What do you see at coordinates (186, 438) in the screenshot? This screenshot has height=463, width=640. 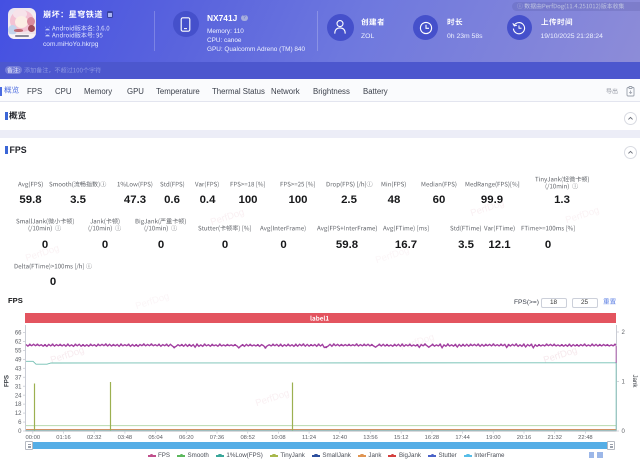 I see `svg-text: 06:20` at bounding box center [186, 438].